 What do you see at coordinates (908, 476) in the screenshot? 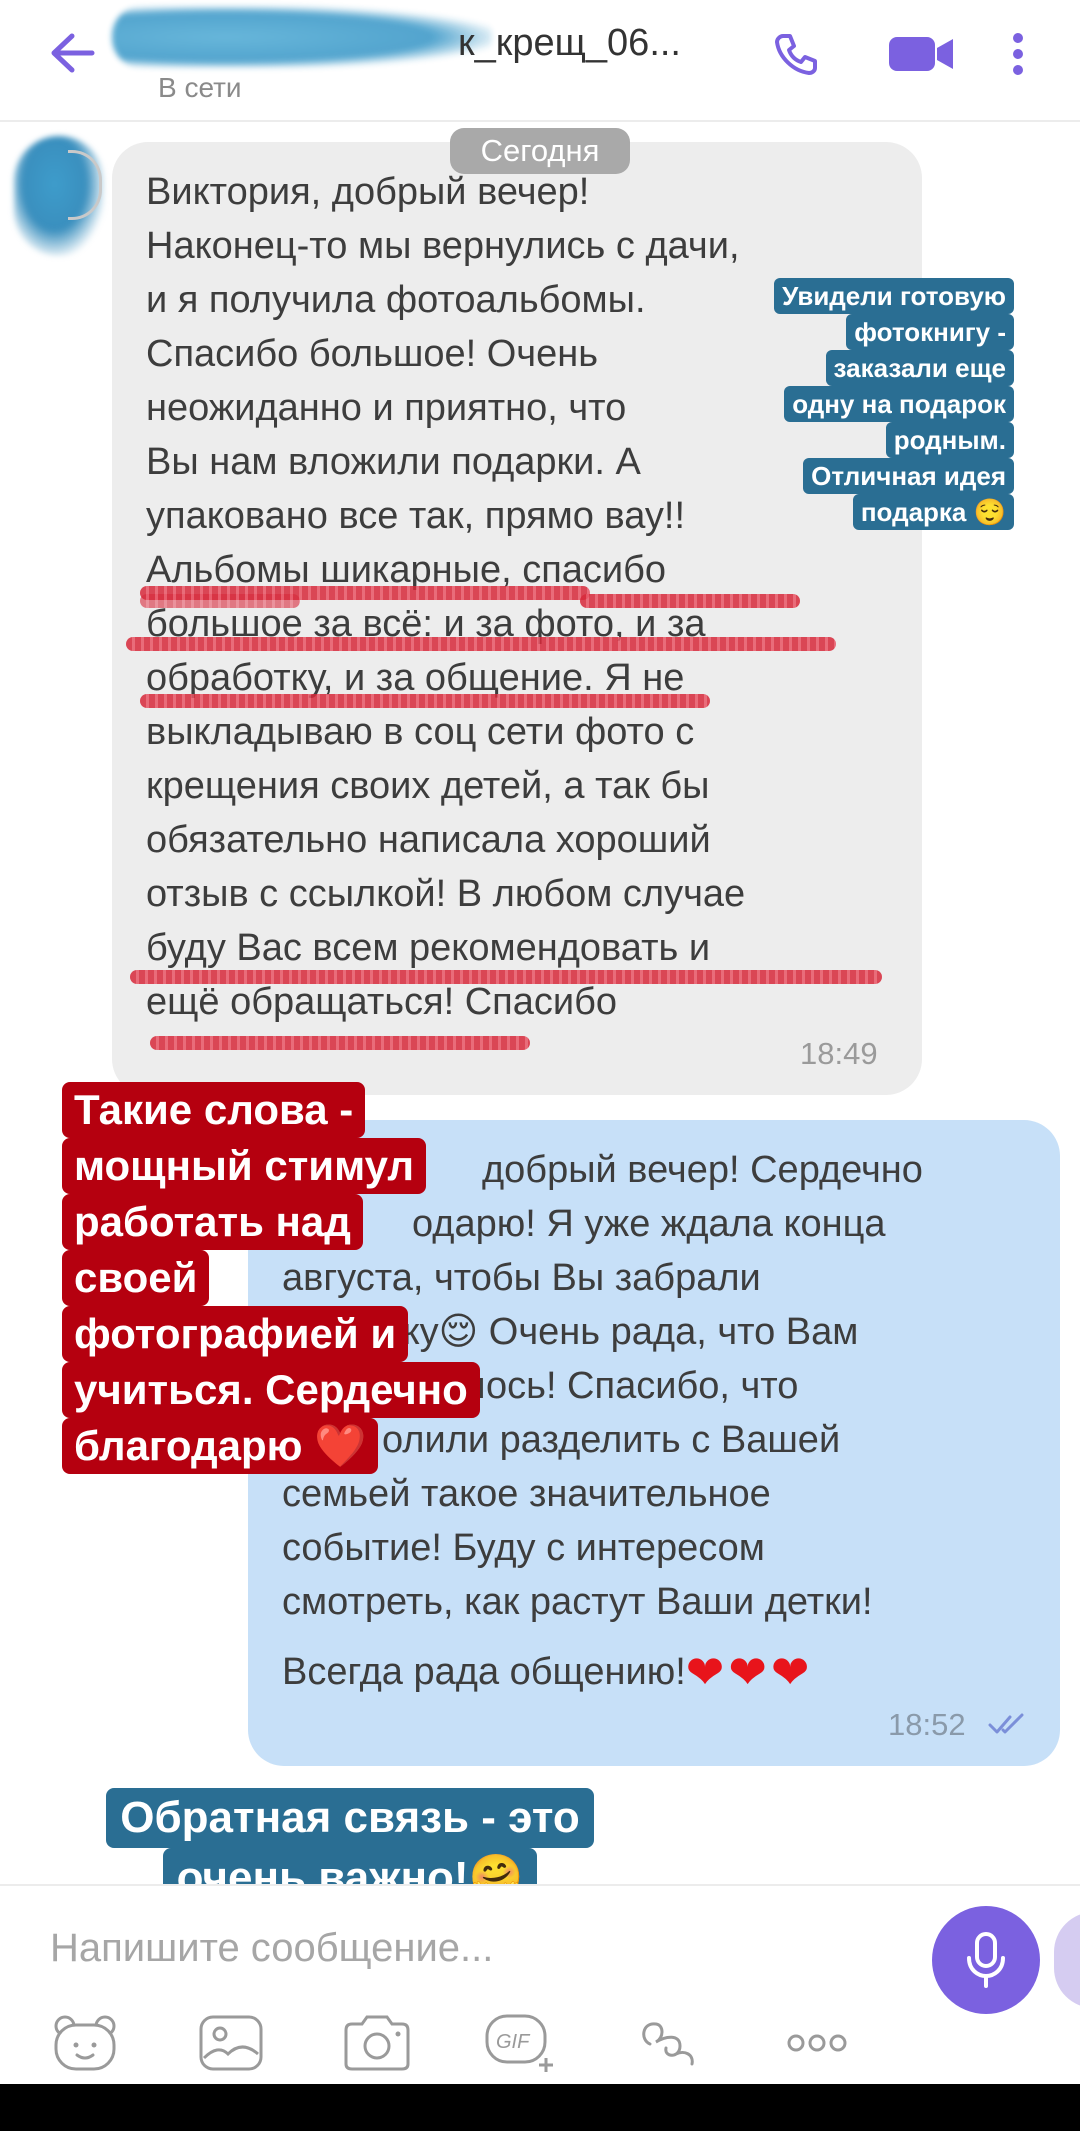
I see `sticker-line: Отличная идея` at bounding box center [908, 476].